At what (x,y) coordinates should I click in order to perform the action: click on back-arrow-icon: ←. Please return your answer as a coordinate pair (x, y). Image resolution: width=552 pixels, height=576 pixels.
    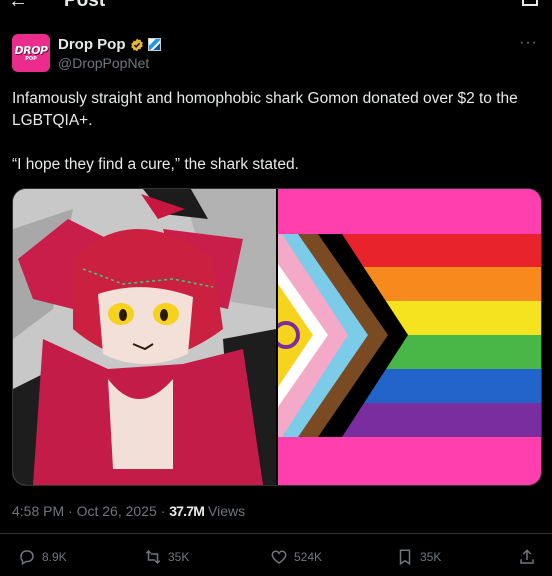
    Looking at the image, I should click on (18, 6).